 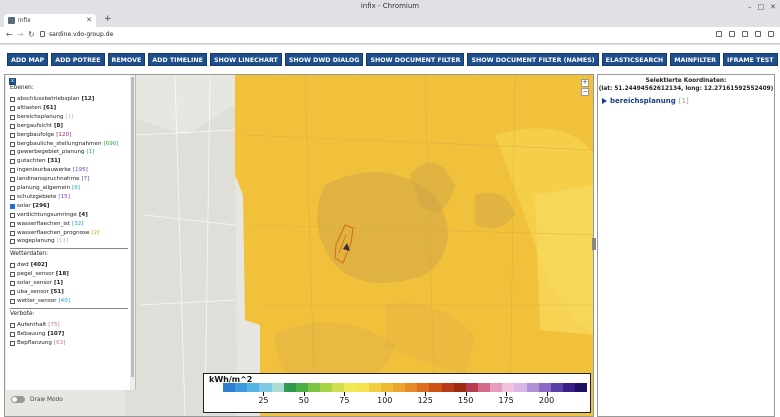 What do you see at coordinates (64, 144) in the screenshot?
I see `layer-item-bergbauliche_stellungnahmen: bergbauliche_stellungnahmen [690]` at bounding box center [64, 144].